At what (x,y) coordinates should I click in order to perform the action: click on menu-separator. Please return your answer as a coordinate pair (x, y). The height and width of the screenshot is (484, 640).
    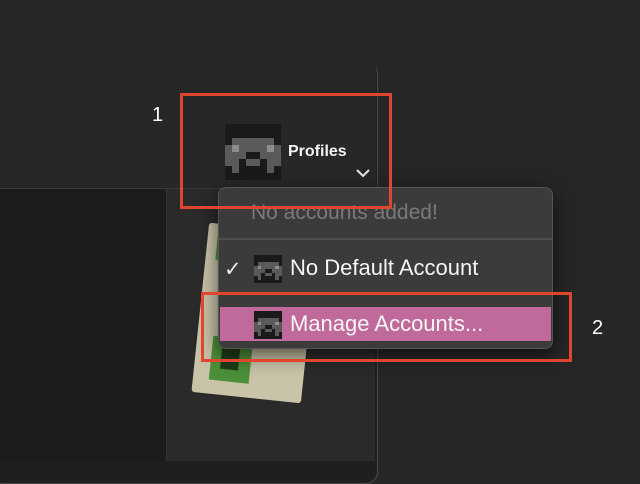
    Looking at the image, I should click on (385, 239).